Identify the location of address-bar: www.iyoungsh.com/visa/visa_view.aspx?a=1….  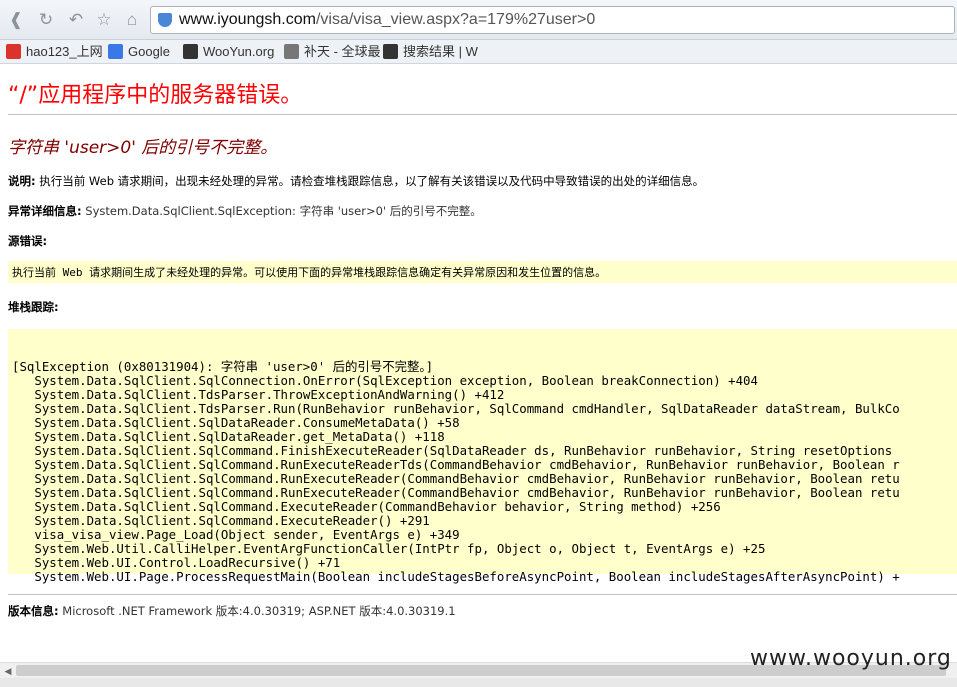
(552, 20).